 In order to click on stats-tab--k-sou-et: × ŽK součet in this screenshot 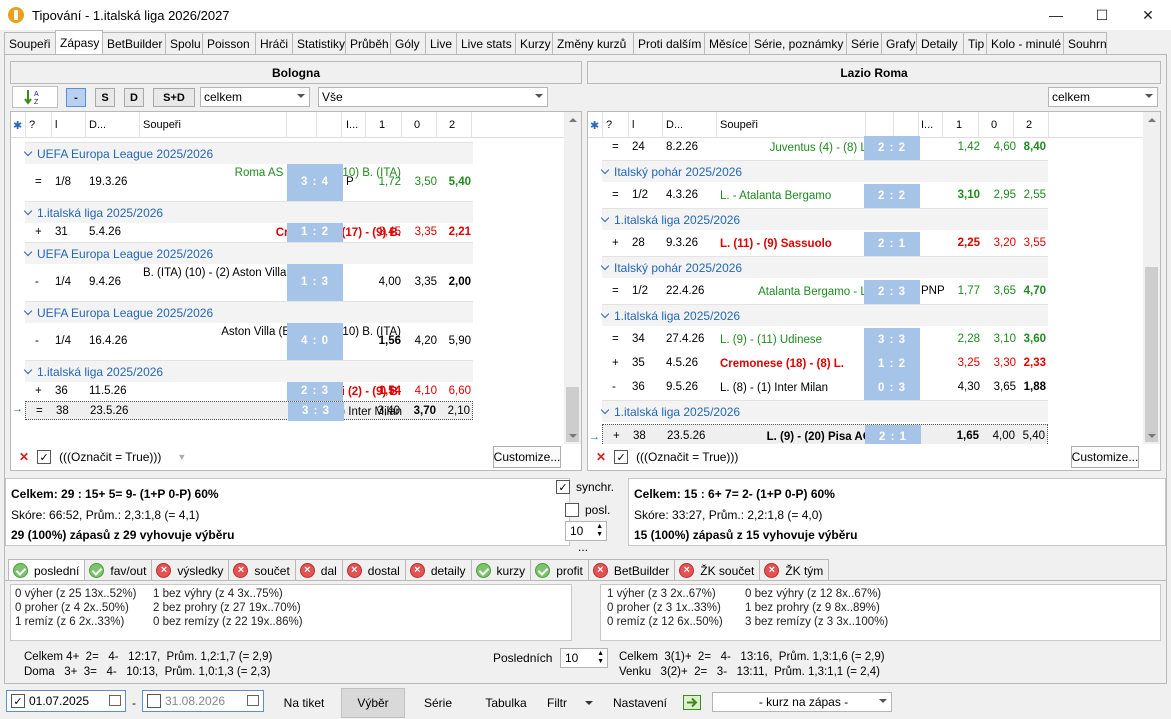, I will do `click(717, 570)`.